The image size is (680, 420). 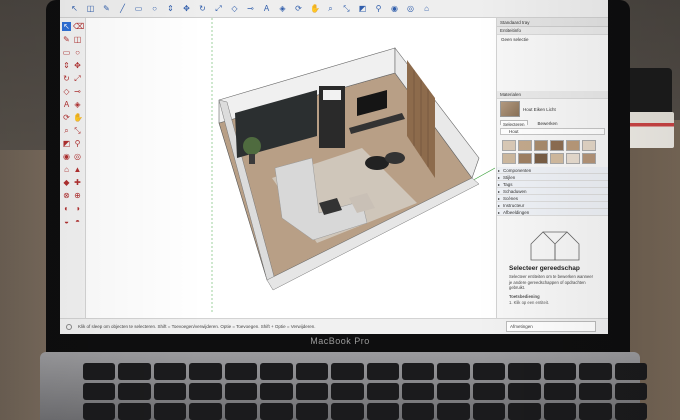 I want to click on tool-button-icon: ✥, so click(x=77, y=65).